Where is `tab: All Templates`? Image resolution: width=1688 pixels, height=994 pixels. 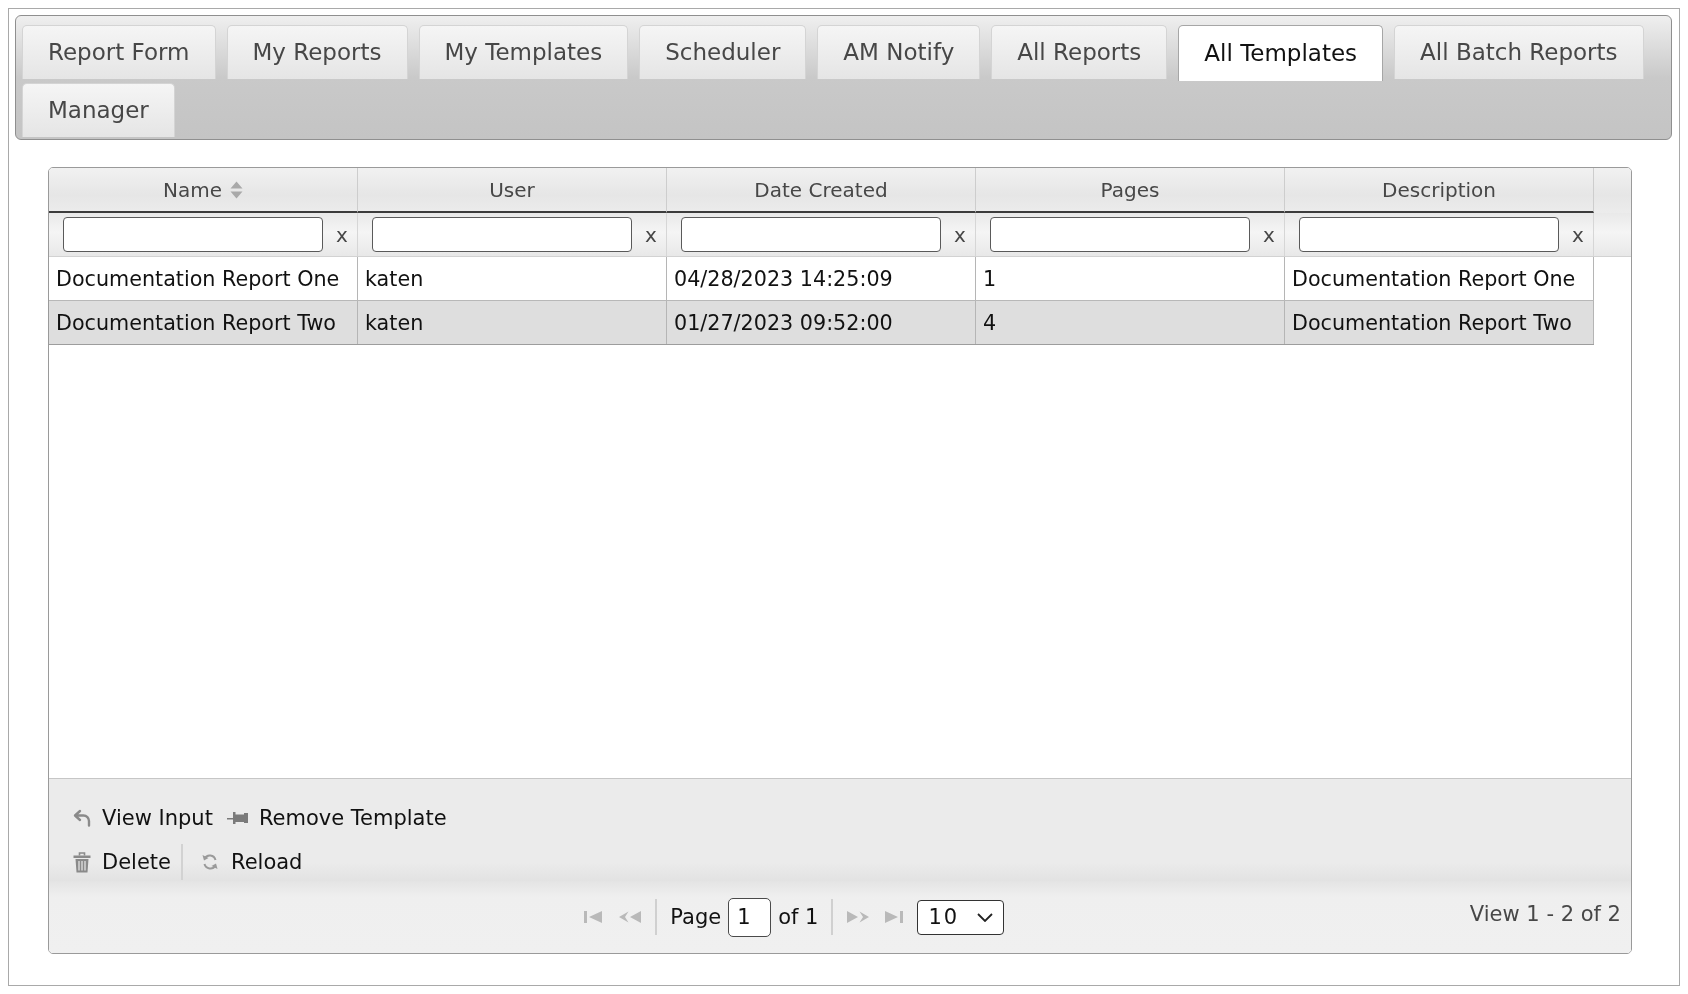 tab: All Templates is located at coordinates (1281, 53).